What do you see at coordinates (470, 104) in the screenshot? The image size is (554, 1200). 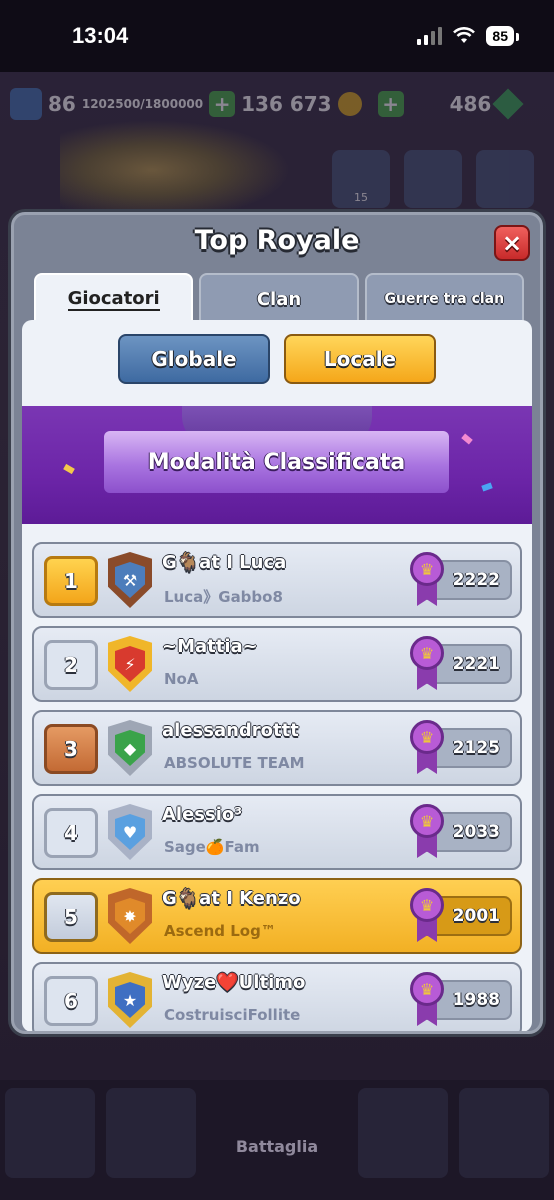 I see `gem-amount: 486` at bounding box center [470, 104].